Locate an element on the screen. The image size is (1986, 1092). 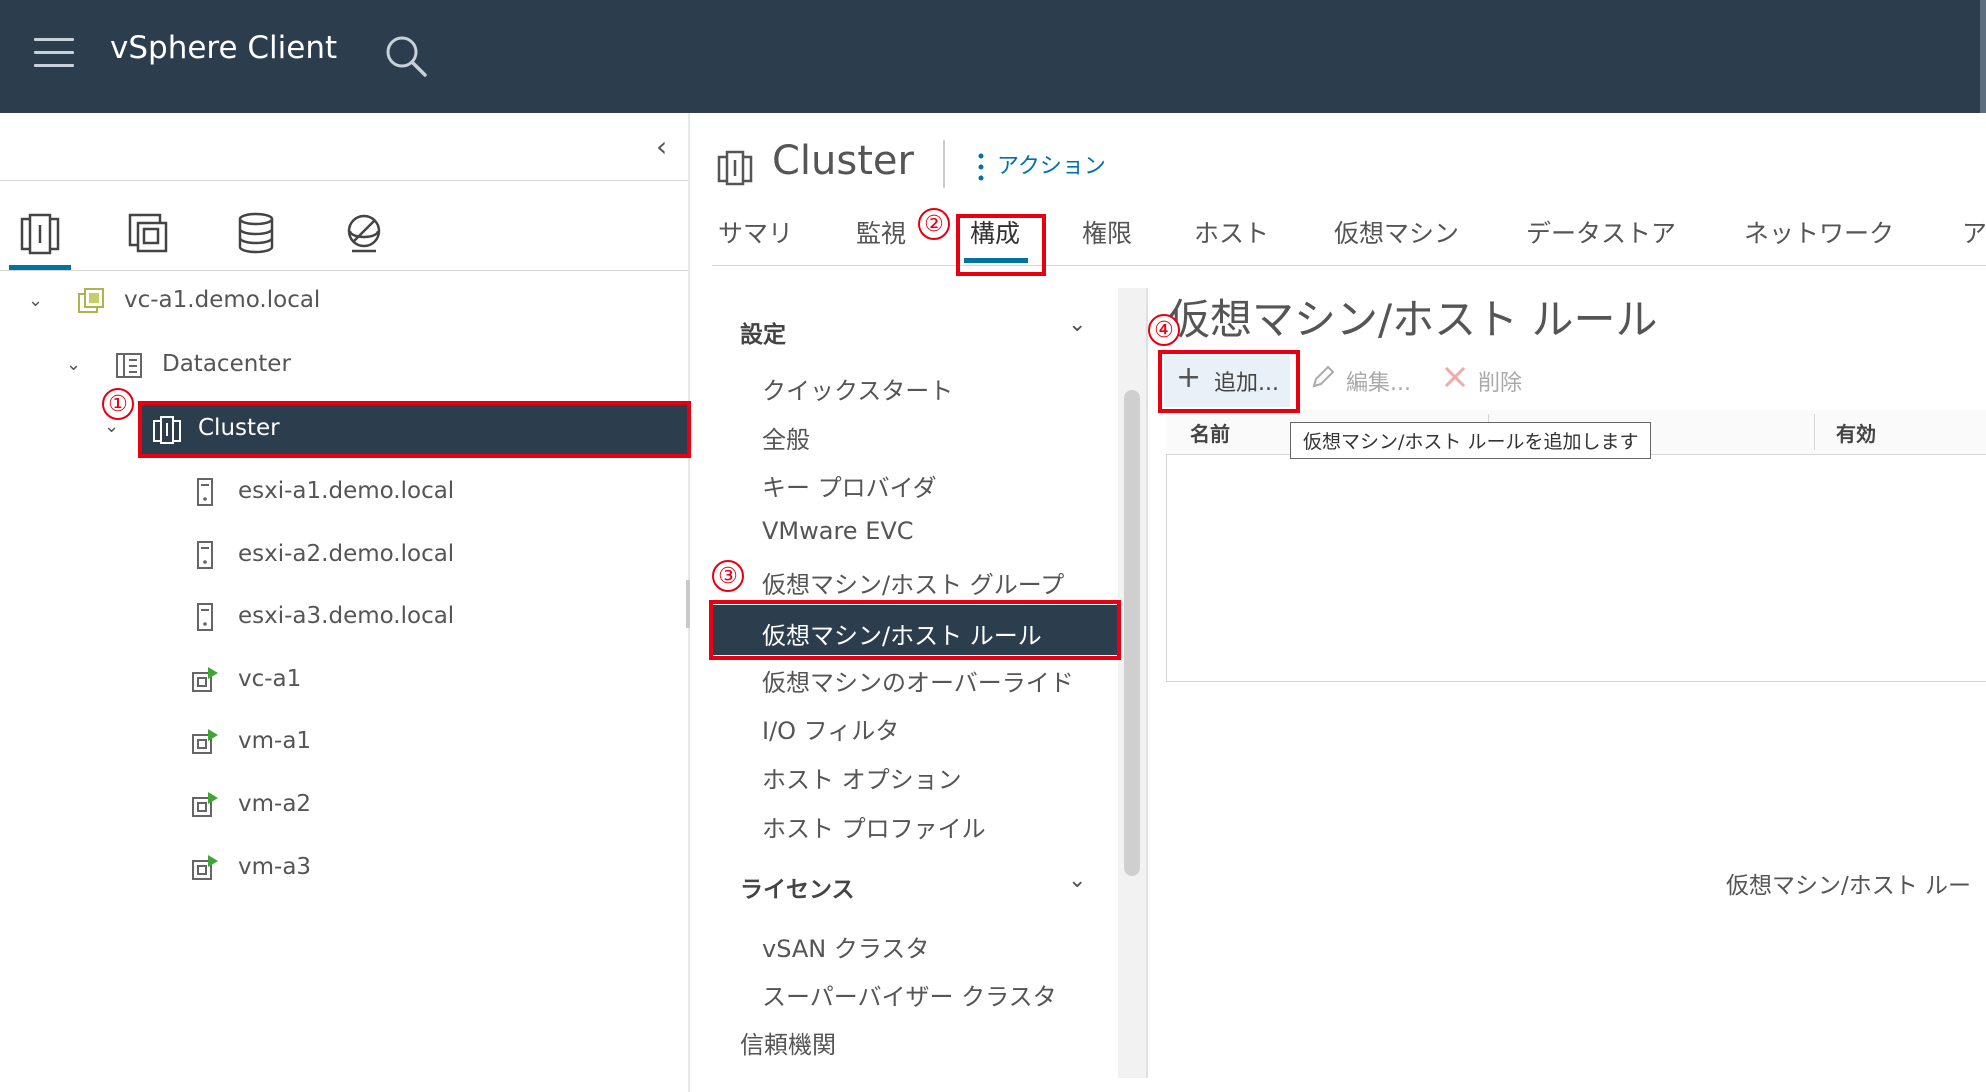
config-item-evc: VMware EVC is located at coordinates (915, 531).